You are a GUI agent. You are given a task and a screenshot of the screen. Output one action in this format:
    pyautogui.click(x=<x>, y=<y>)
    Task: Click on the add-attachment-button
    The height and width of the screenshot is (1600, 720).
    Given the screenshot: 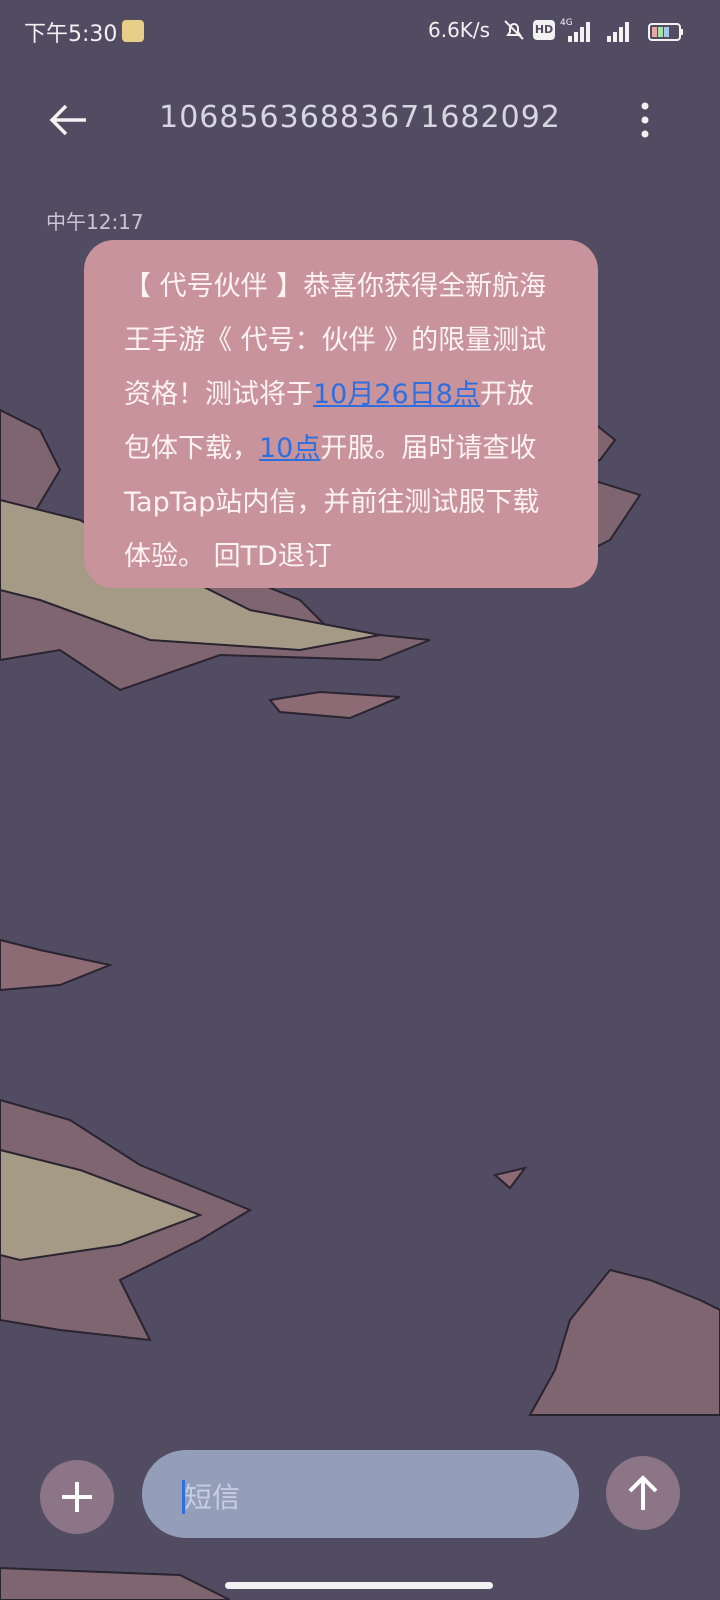 What is the action you would take?
    pyautogui.click(x=77, y=1497)
    